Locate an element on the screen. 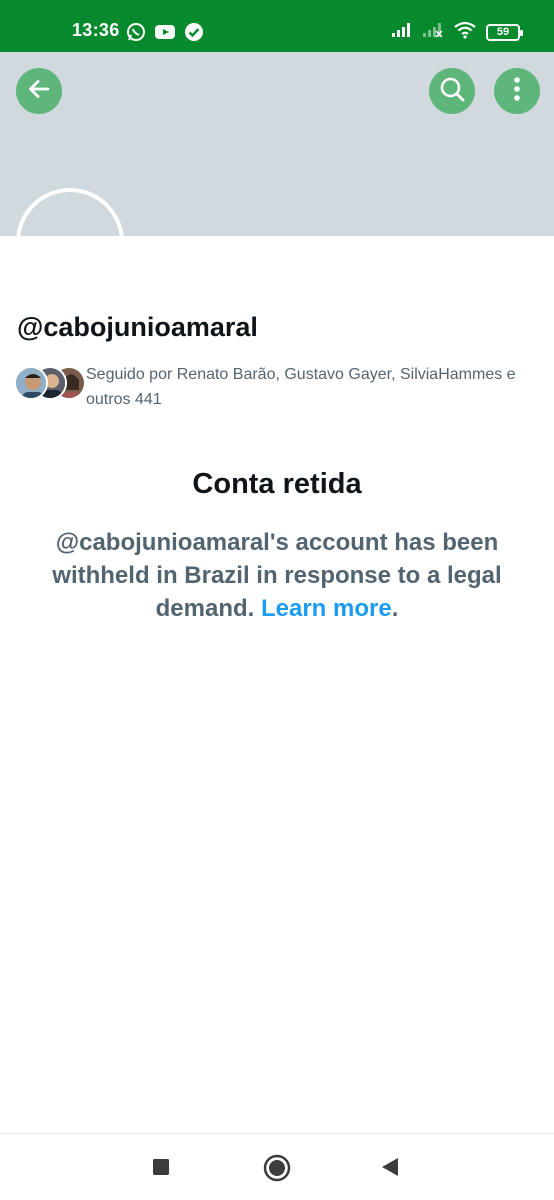 This screenshot has height=1200, width=554. system-navigation-bar is located at coordinates (277, 1166).